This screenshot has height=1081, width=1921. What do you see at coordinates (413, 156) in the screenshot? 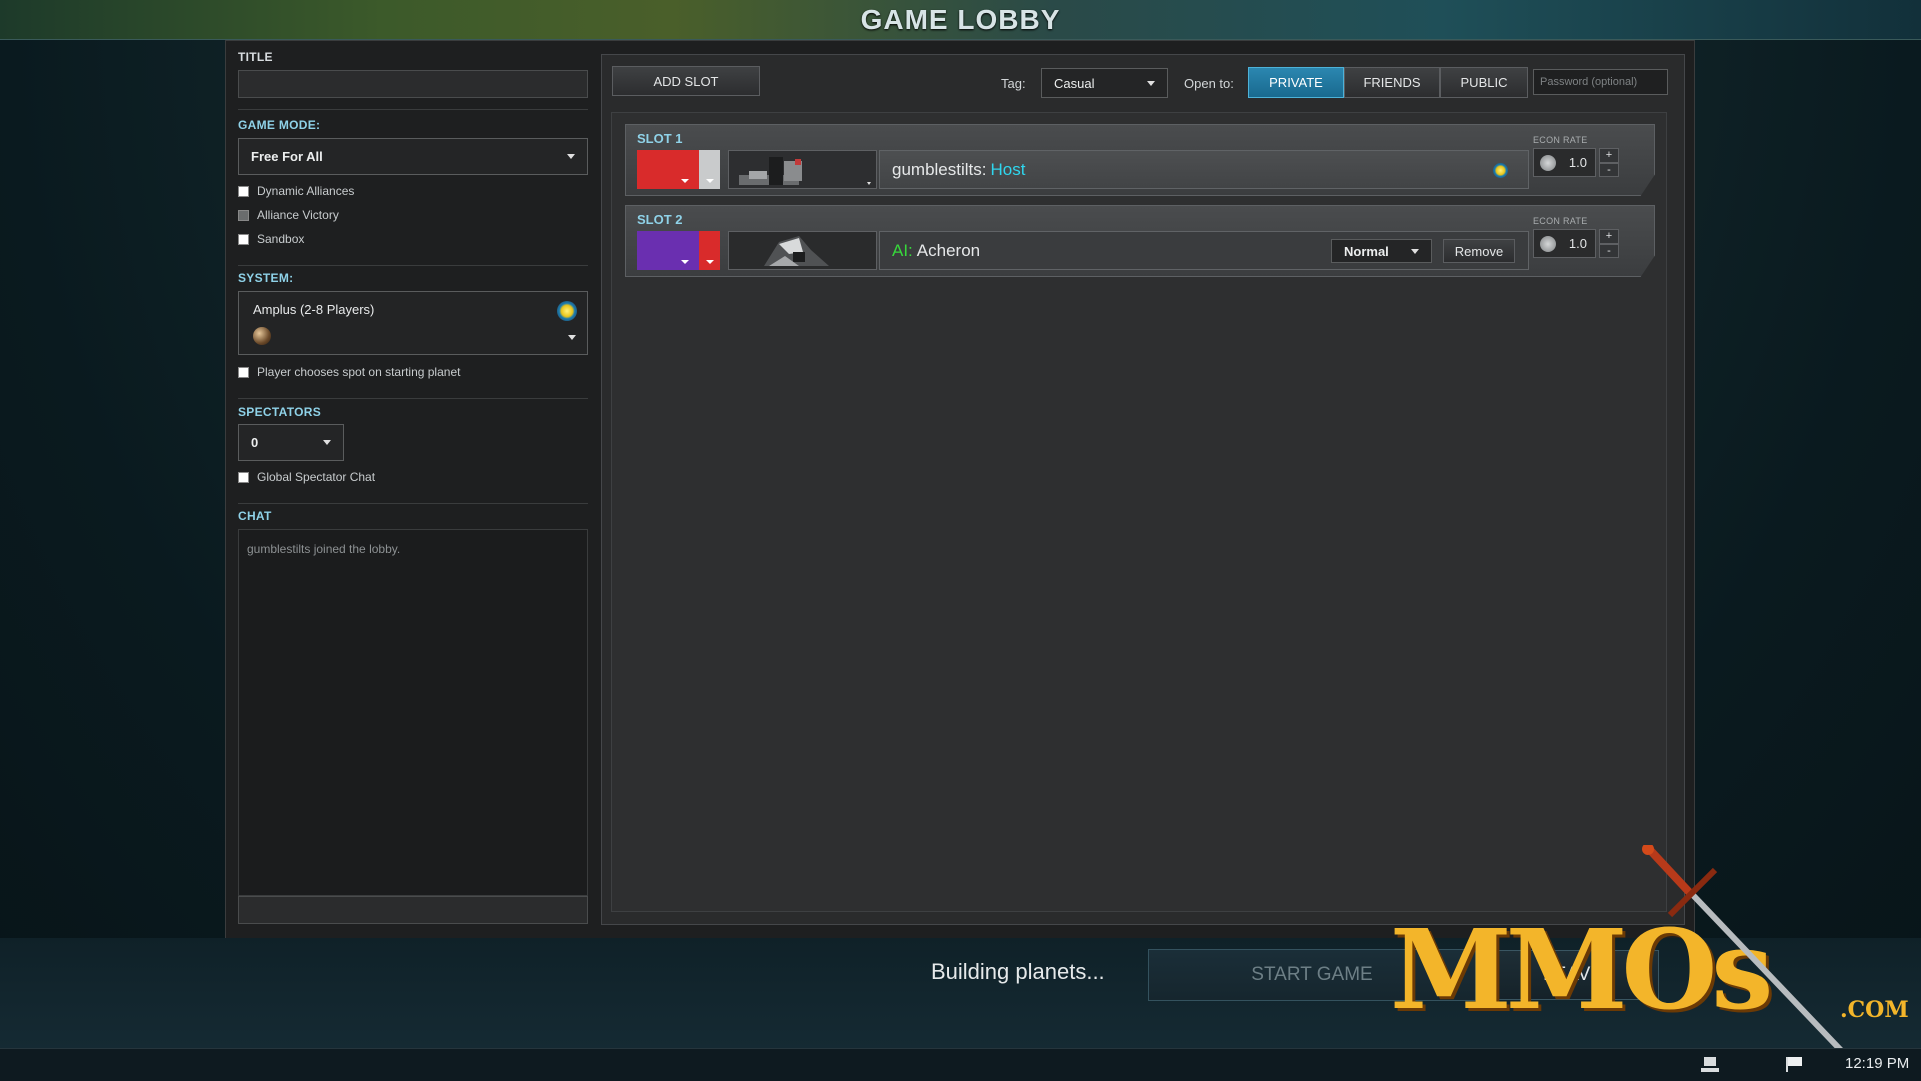
I see `game-mode-dropdown: Free For All` at bounding box center [413, 156].